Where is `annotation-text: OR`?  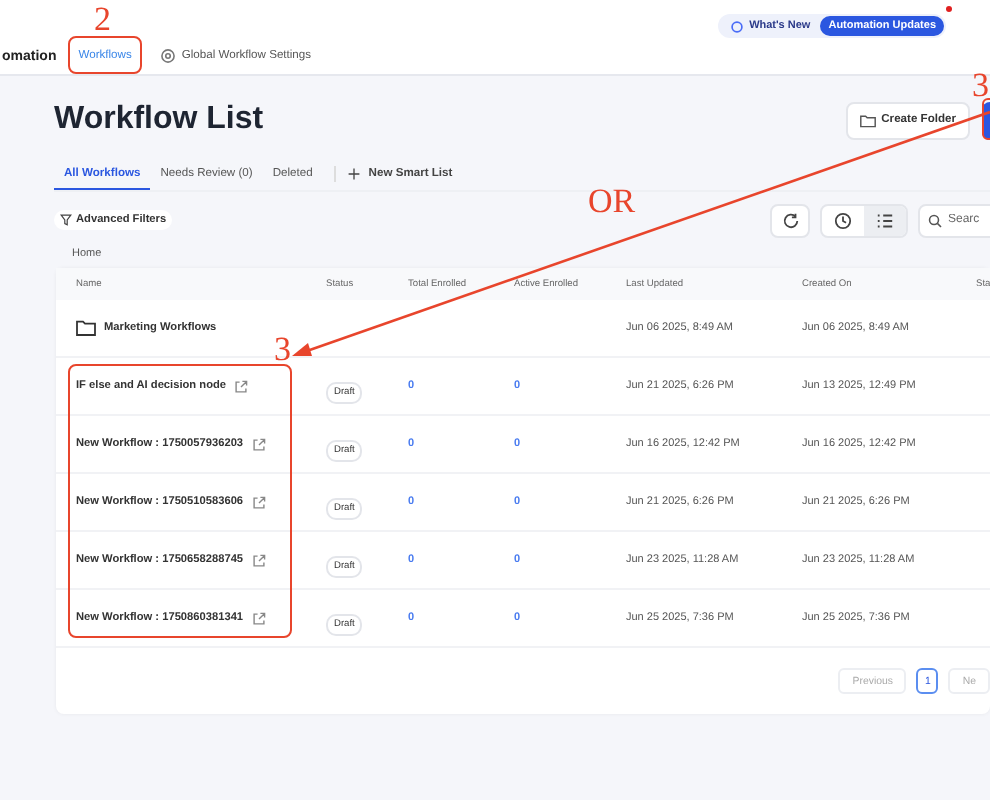 annotation-text: OR is located at coordinates (612, 201).